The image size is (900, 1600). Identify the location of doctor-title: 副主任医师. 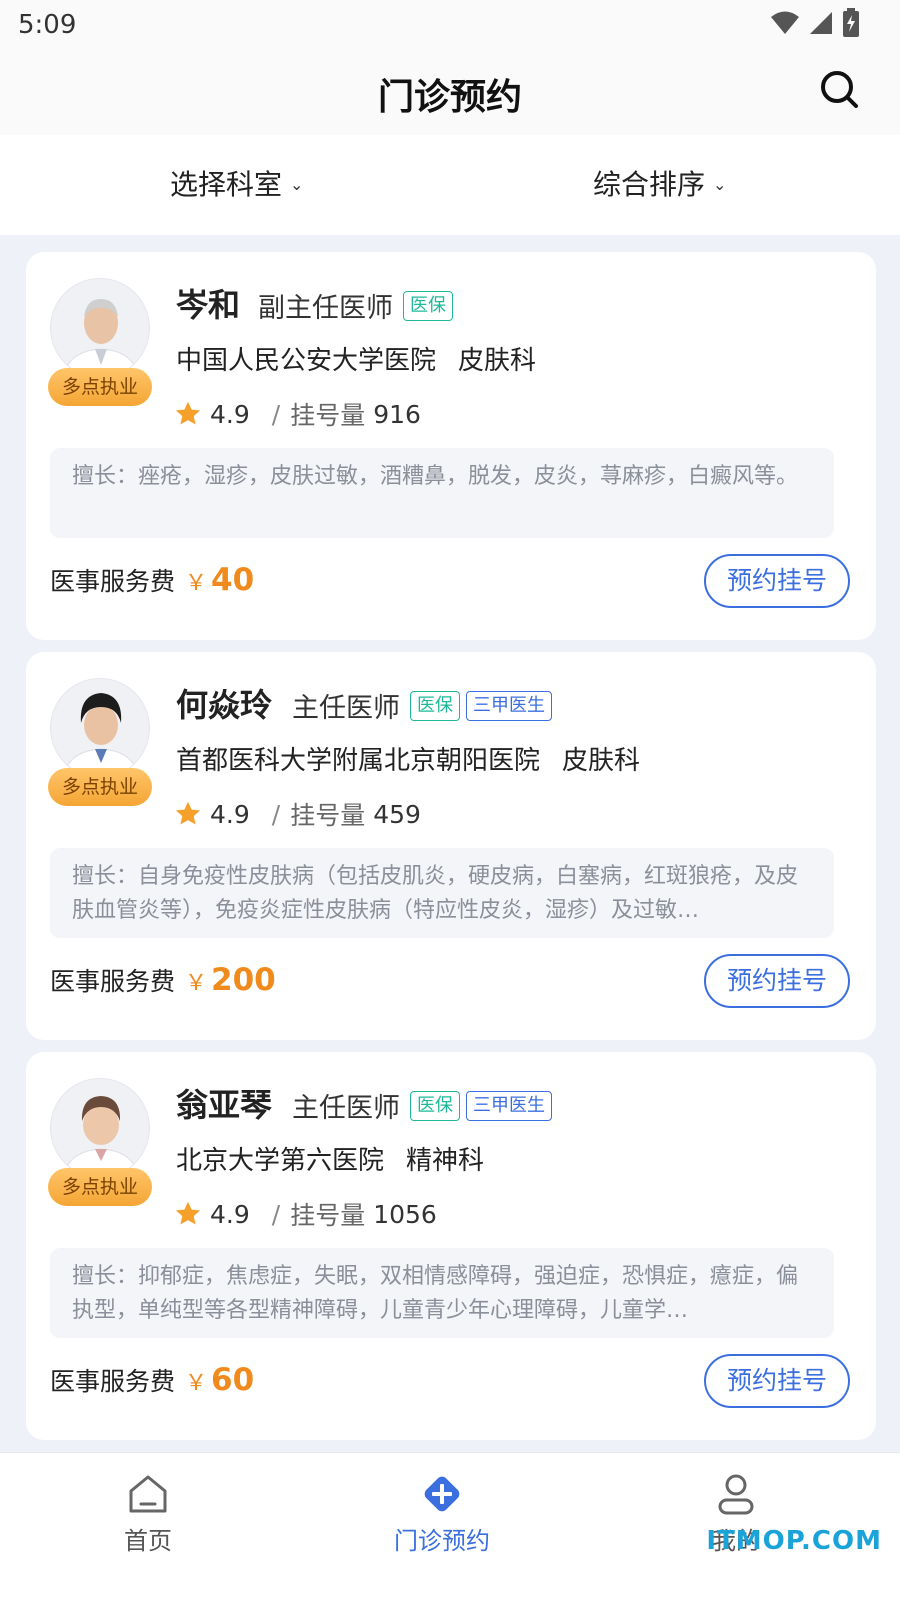
(325, 308).